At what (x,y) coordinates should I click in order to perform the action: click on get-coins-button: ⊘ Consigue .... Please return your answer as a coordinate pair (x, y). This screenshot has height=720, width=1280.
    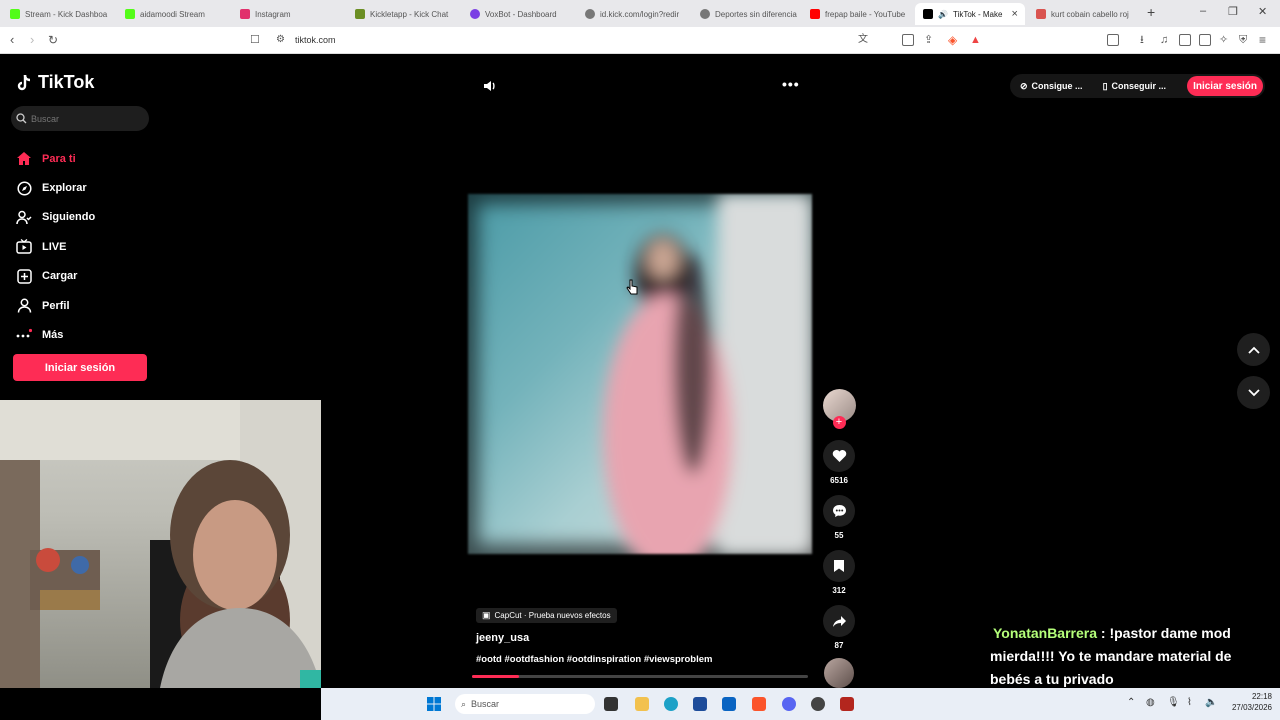
    Looking at the image, I should click on (1051, 86).